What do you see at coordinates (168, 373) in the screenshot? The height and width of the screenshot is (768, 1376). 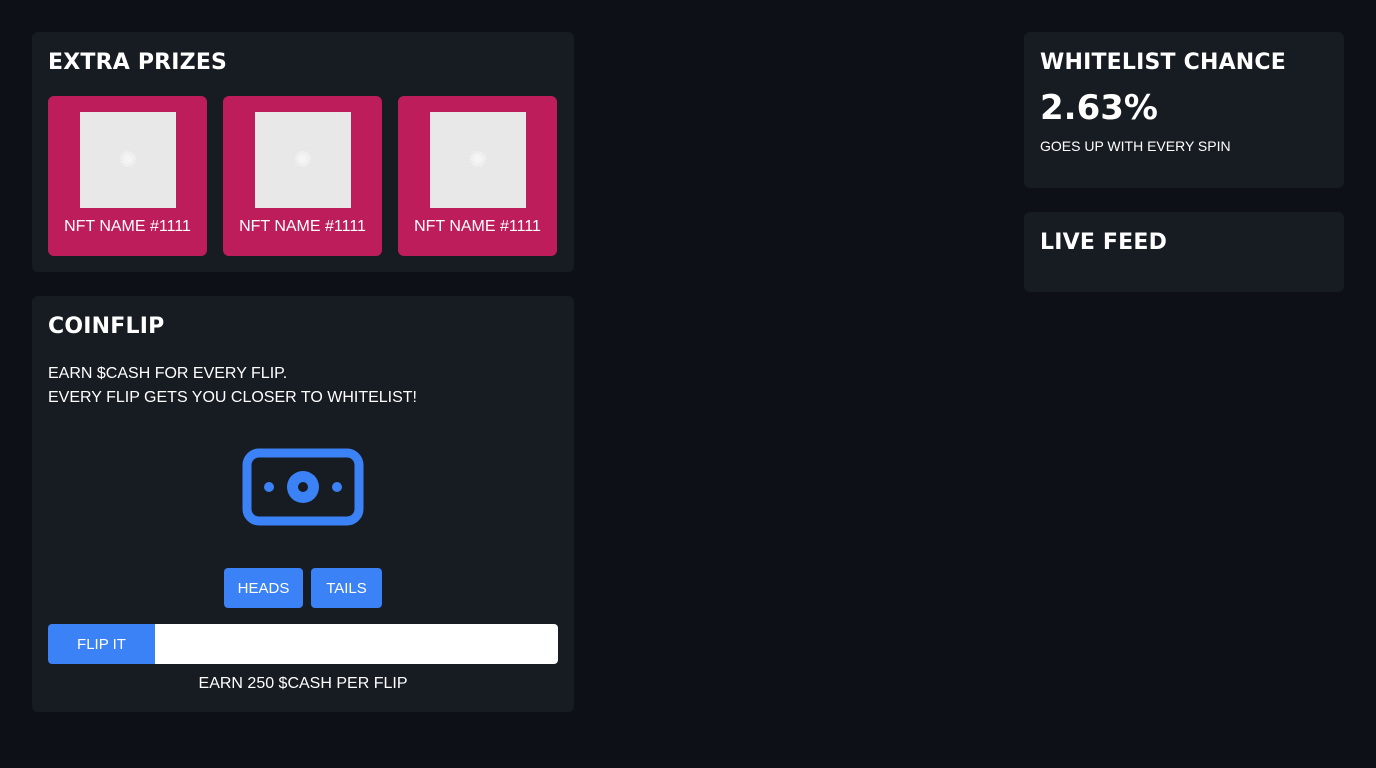 I see `description-line-1: EARN $CASH FOR EVERY FLIP.` at bounding box center [168, 373].